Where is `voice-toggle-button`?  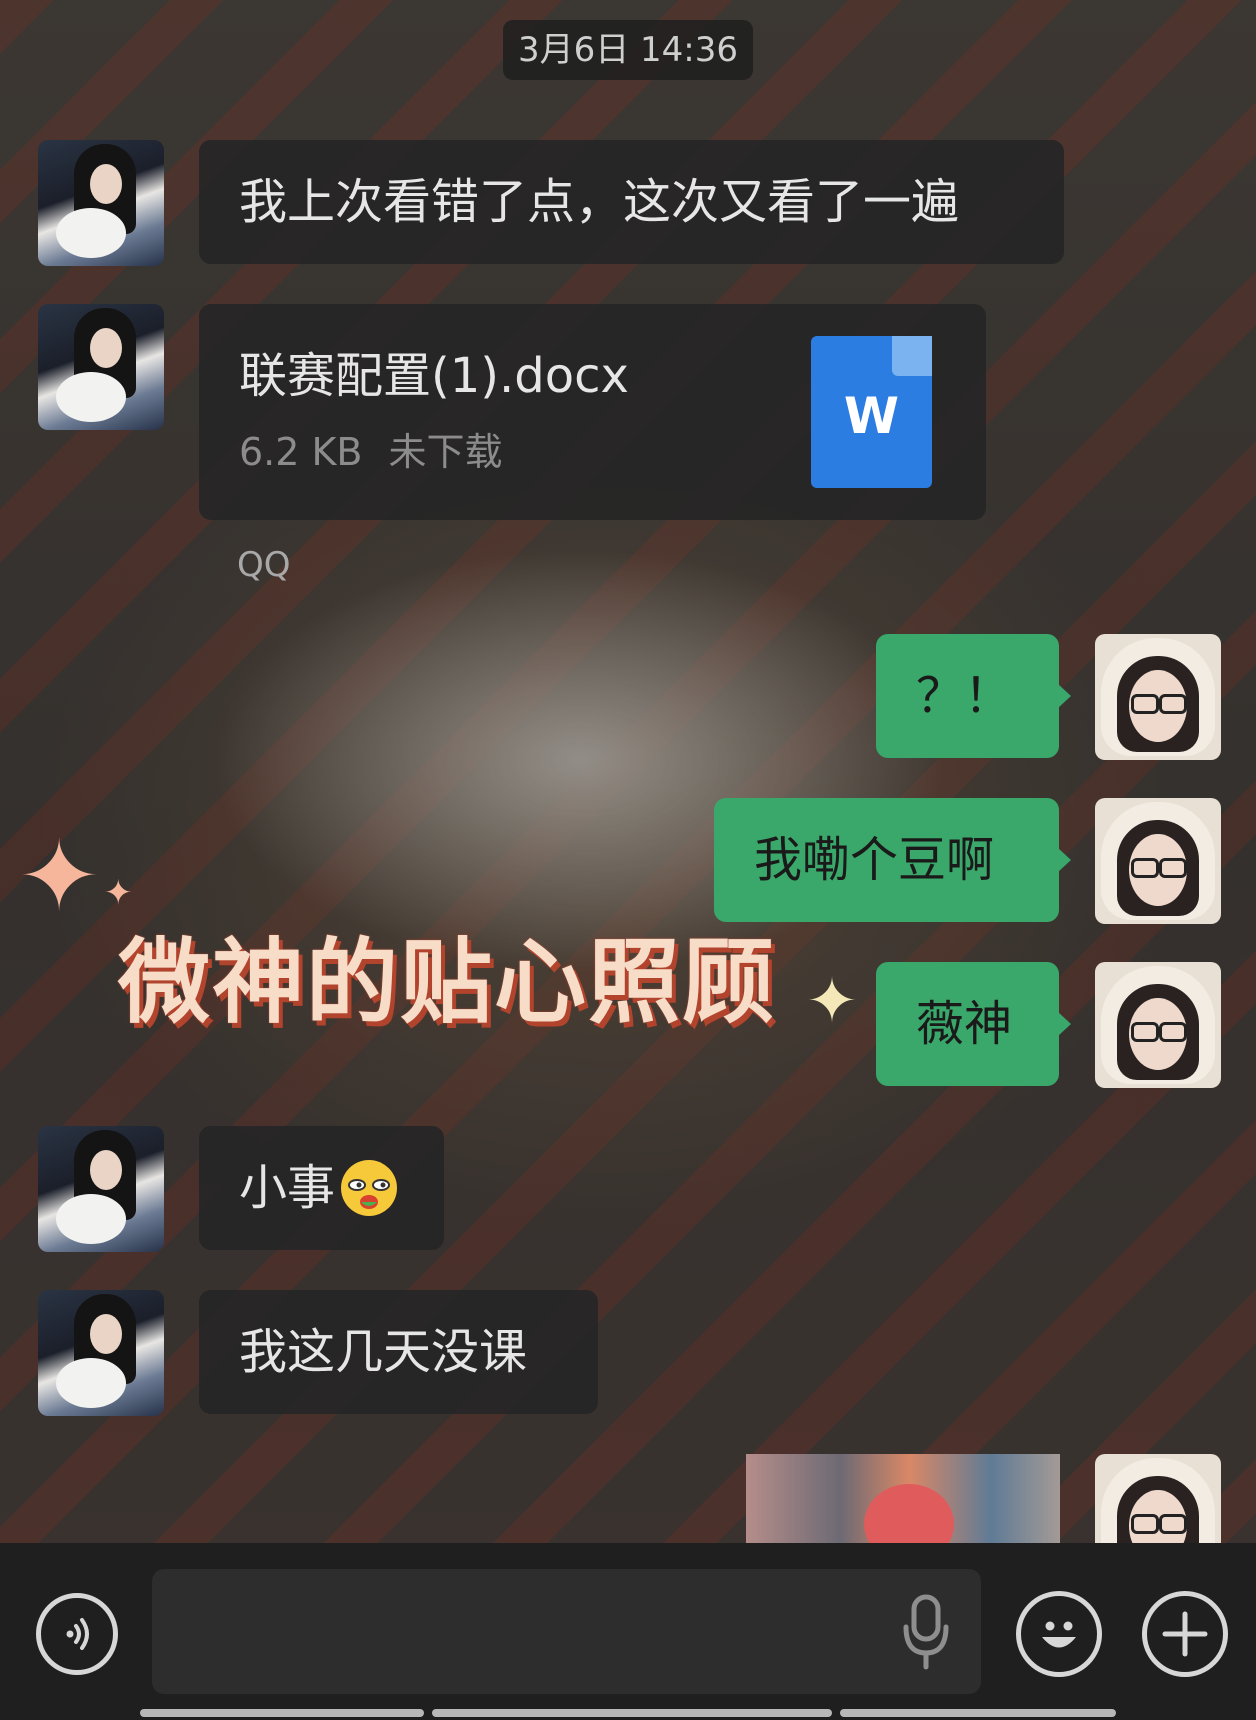 voice-toggle-button is located at coordinates (77, 1634).